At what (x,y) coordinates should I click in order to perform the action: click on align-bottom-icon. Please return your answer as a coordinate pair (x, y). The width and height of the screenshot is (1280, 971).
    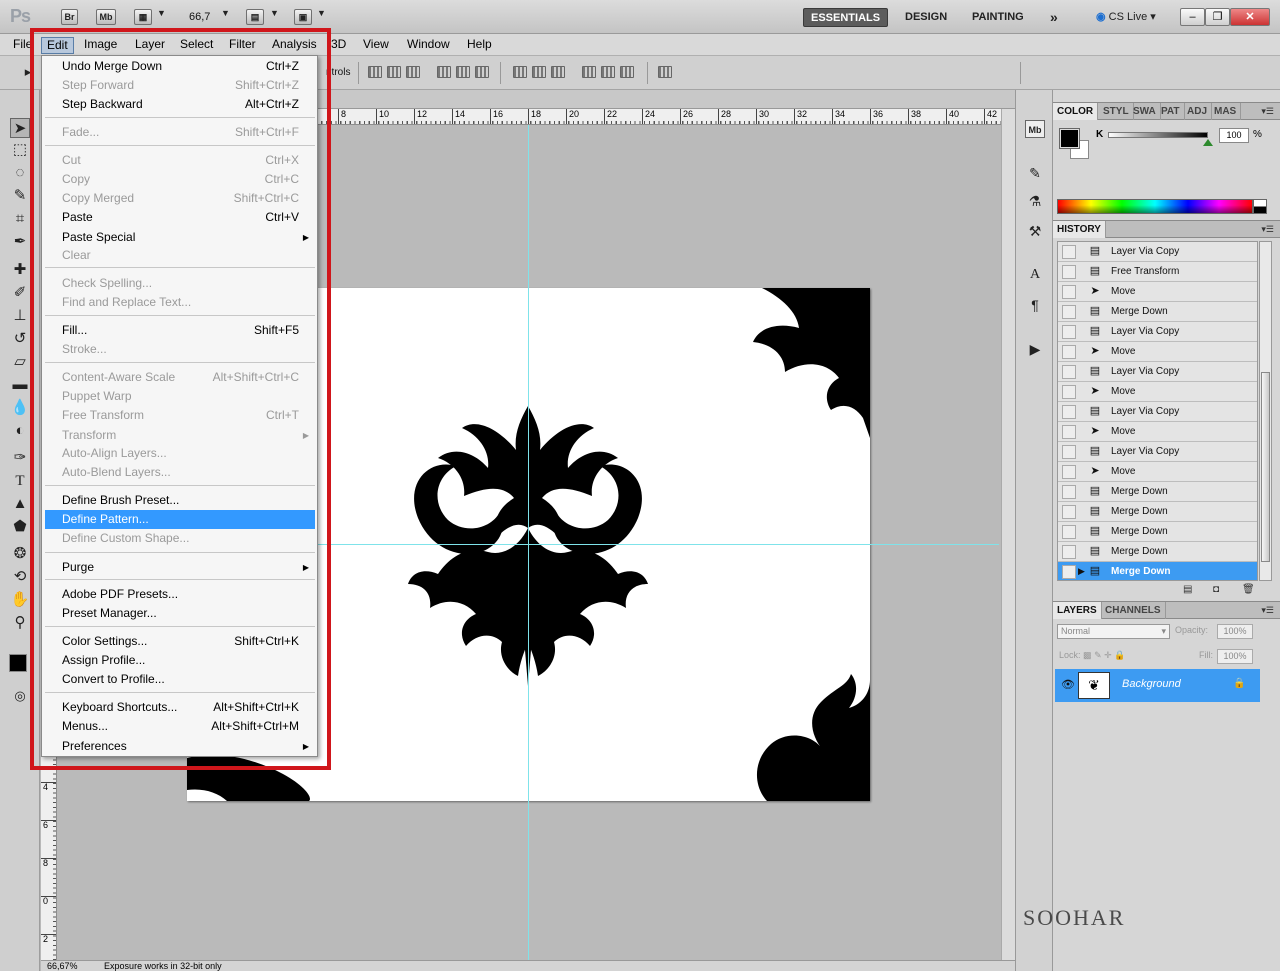
    Looking at the image, I should click on (413, 72).